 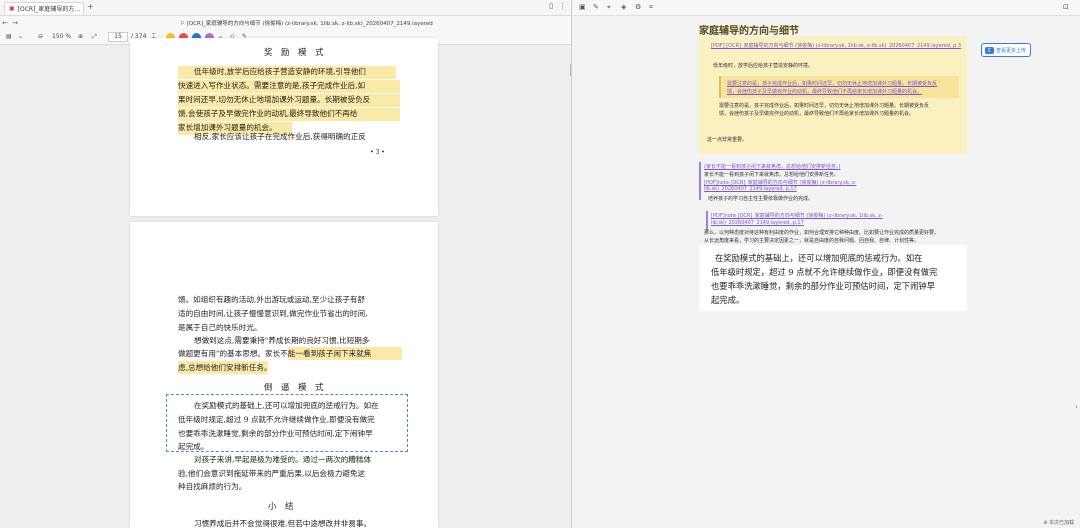 What do you see at coordinates (280, 137) in the screenshot?
I see `text-line: 相反,家长应该让孩子在完成作业后,获得明确的正反` at bounding box center [280, 137].